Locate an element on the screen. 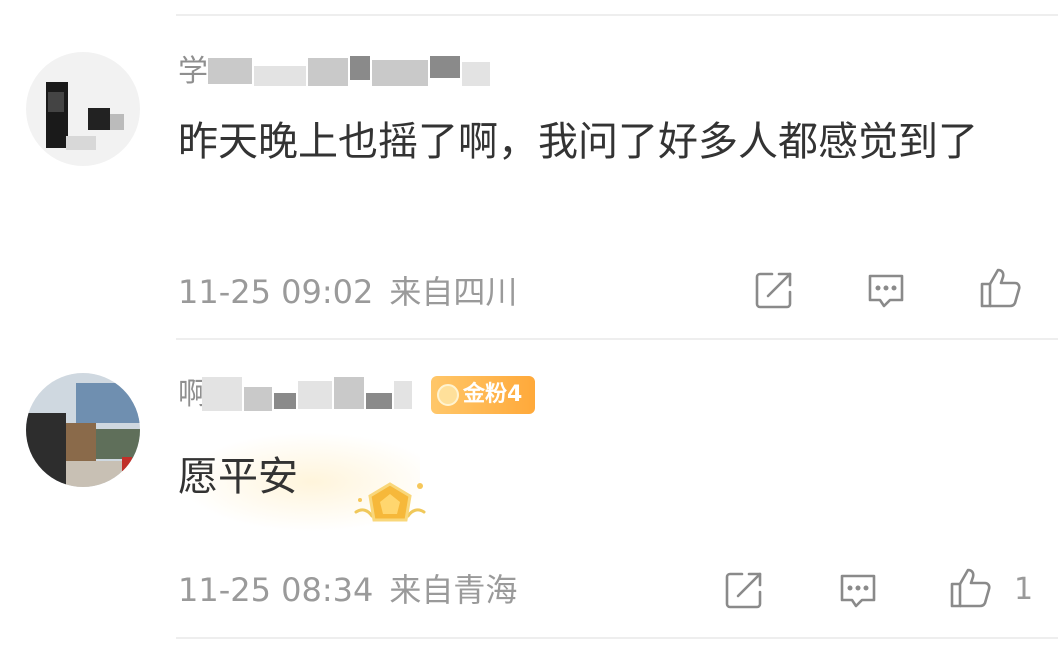  comment-meta: 11-25 08:34 来自青海 is located at coordinates (347, 590).